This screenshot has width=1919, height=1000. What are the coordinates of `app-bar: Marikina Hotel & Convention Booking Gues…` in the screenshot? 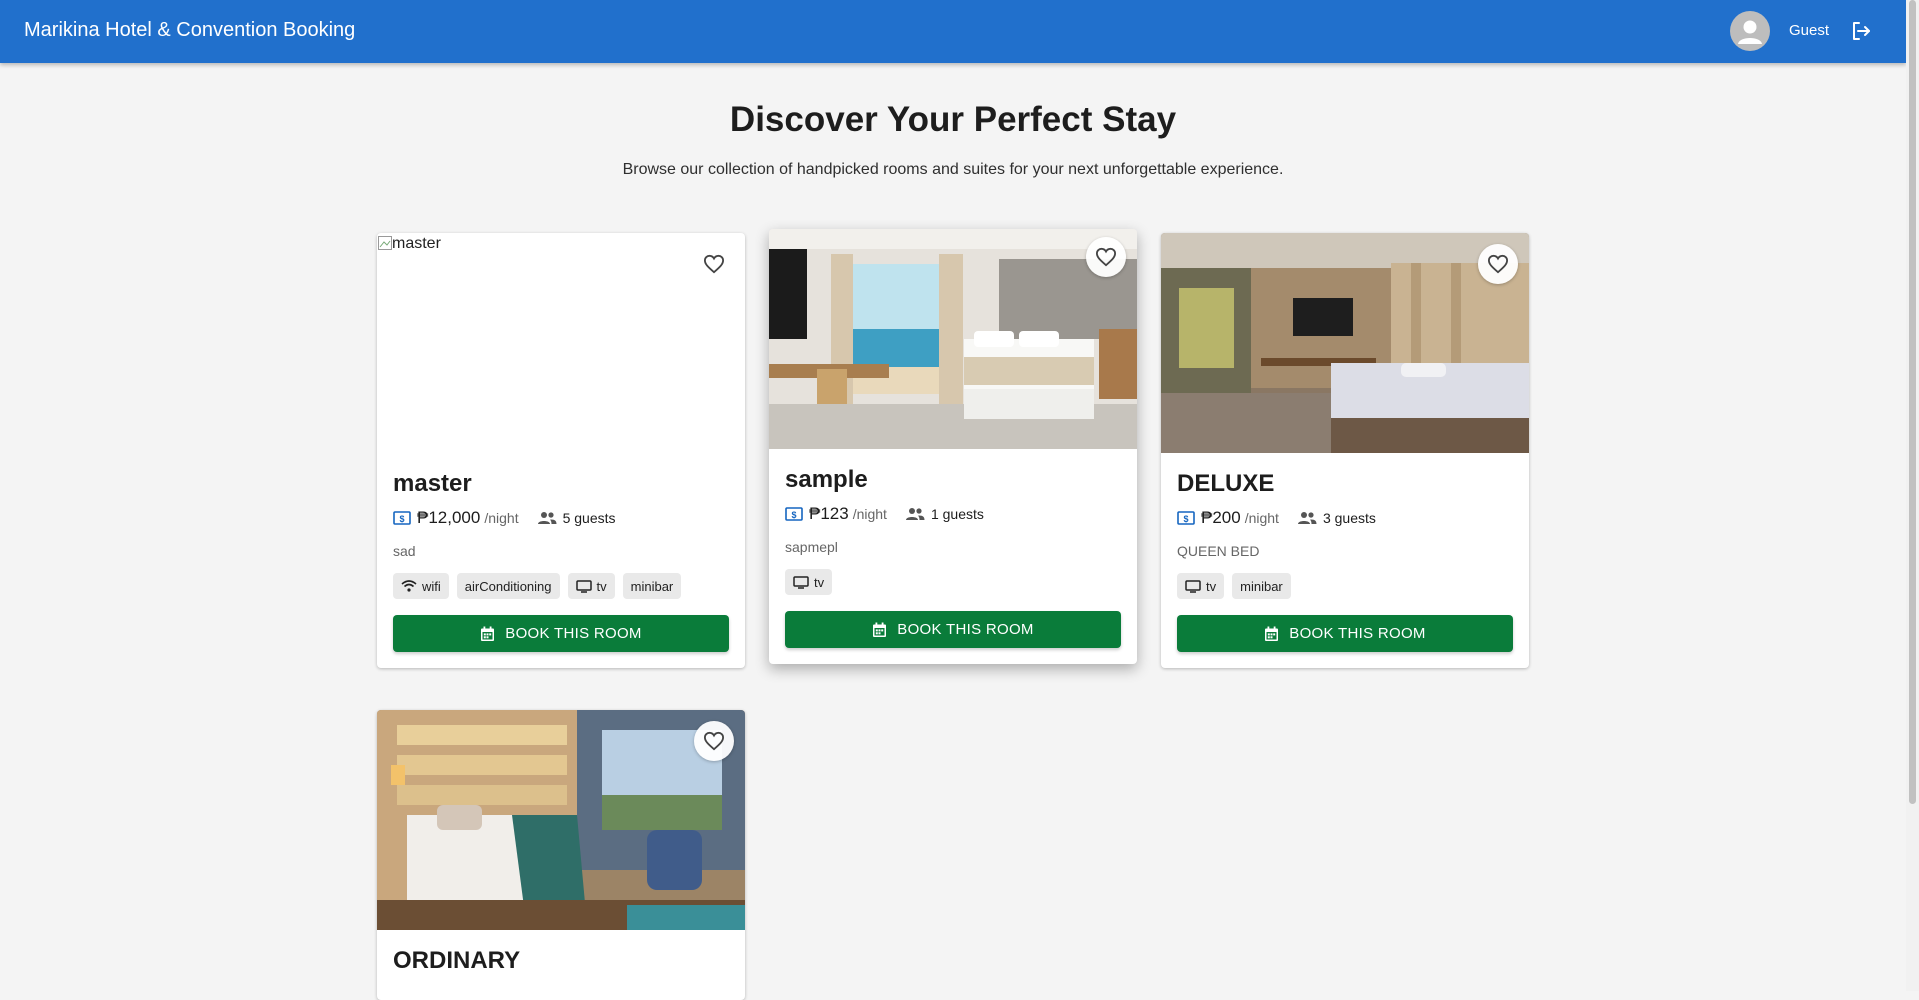 It's located at (953, 31).